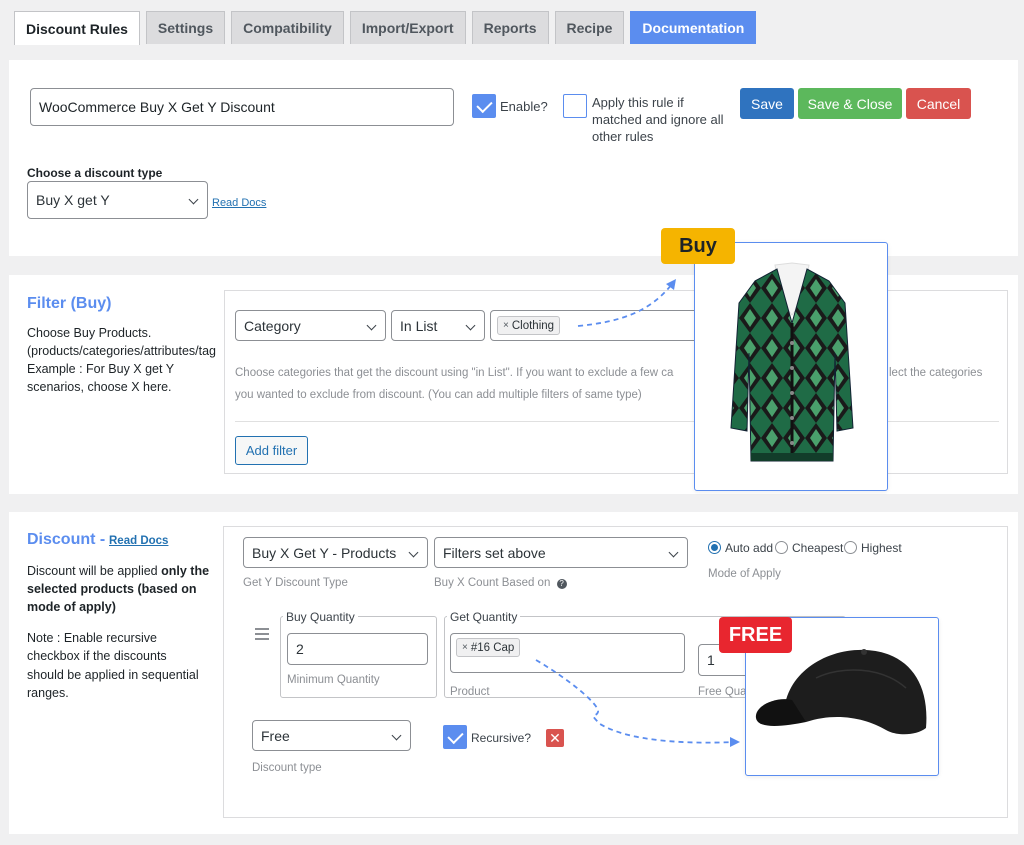 The height and width of the screenshot is (845, 1024). Describe the element at coordinates (99, 387) in the screenshot. I see `filter-desc-4: scenarios, choose X here.` at that location.